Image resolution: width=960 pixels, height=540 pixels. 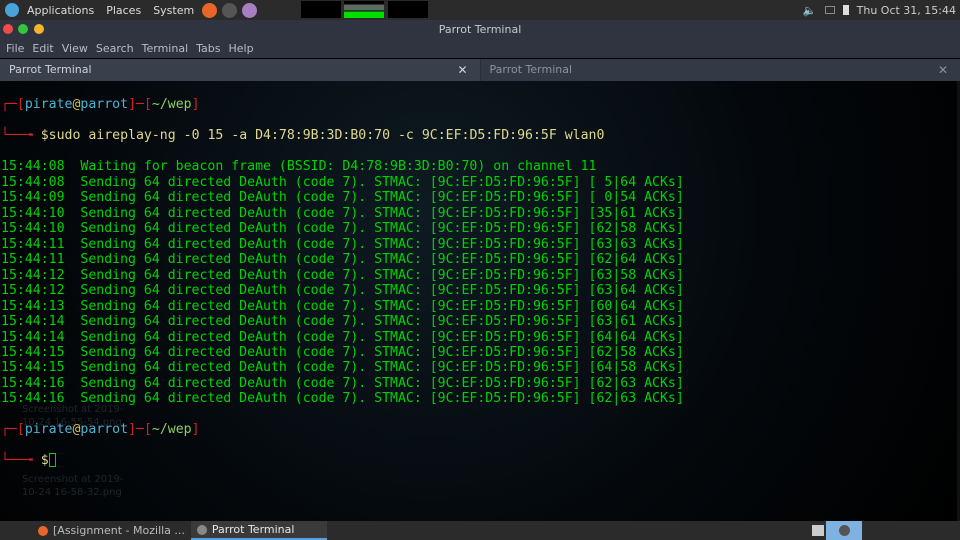 What do you see at coordinates (15, 48) in the screenshot?
I see `menu-file: File` at bounding box center [15, 48].